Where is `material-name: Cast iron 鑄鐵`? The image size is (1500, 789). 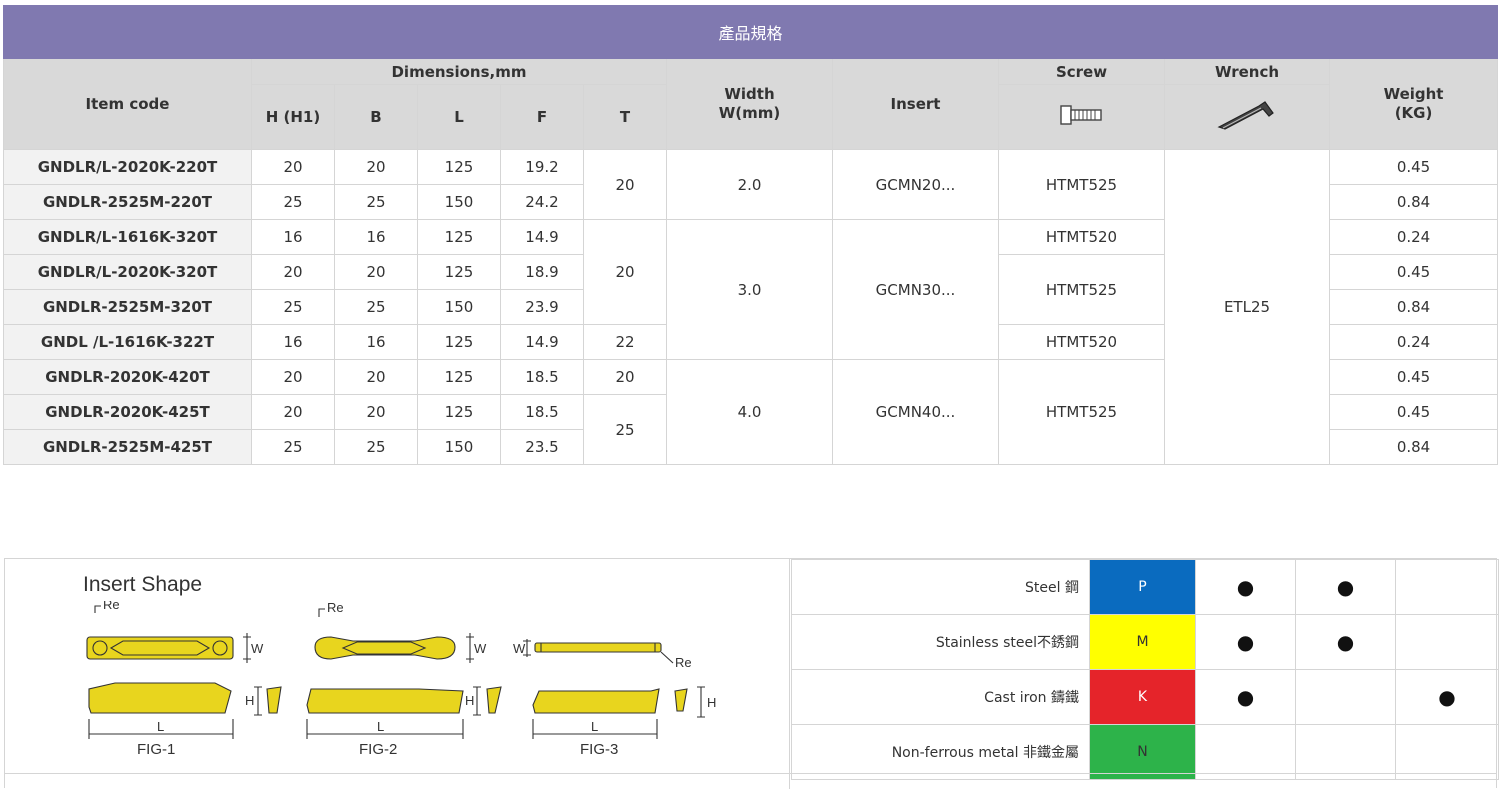
material-name: Cast iron 鑄鐵 is located at coordinates (940, 697).